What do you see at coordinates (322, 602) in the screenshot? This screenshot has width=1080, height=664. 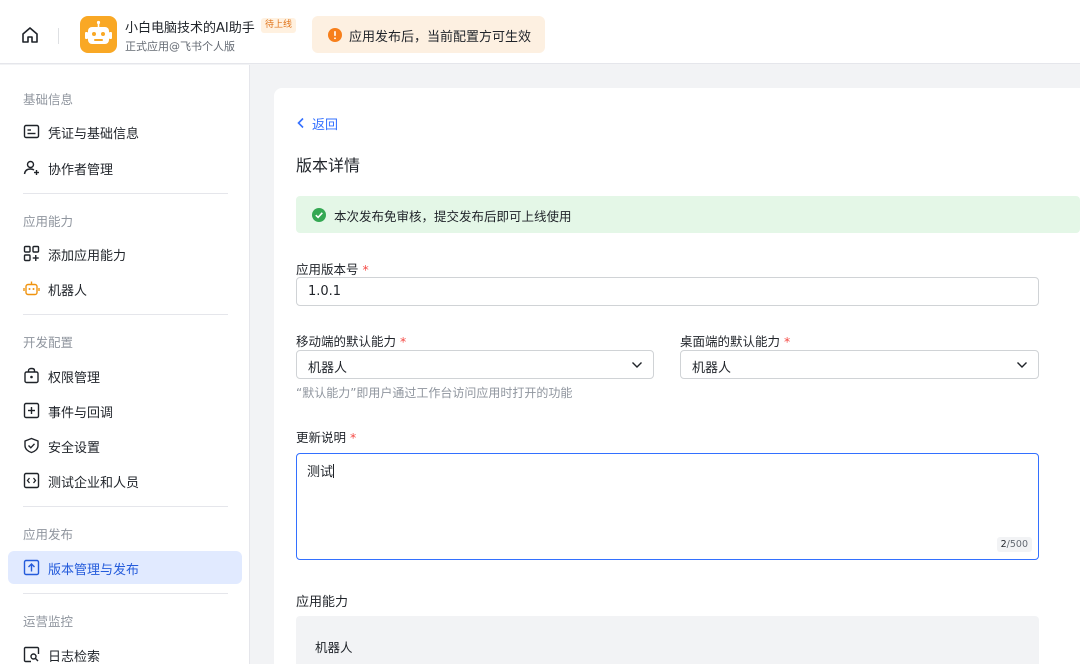 I see `capabilities-title: 应用能力` at bounding box center [322, 602].